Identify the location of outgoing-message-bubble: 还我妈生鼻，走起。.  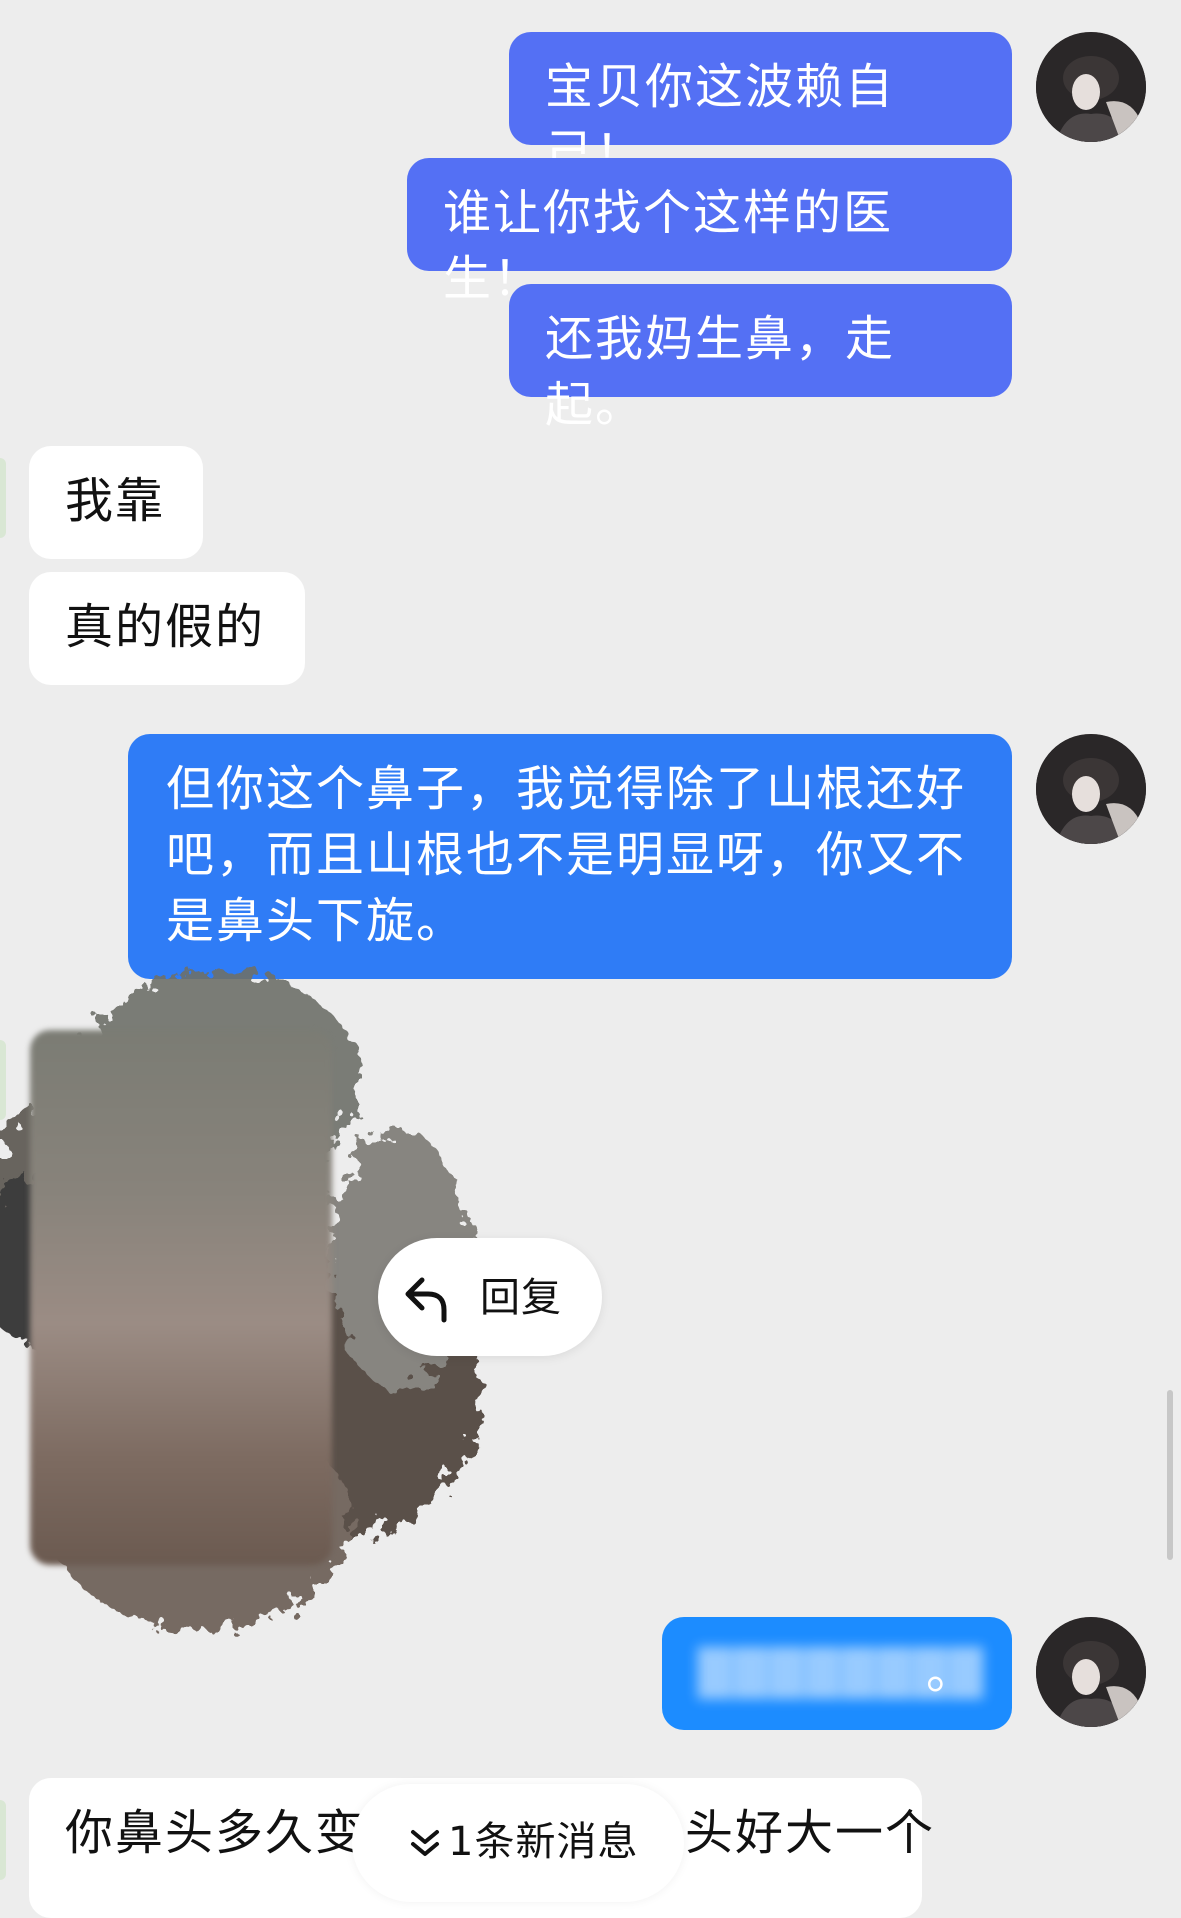
(760, 358).